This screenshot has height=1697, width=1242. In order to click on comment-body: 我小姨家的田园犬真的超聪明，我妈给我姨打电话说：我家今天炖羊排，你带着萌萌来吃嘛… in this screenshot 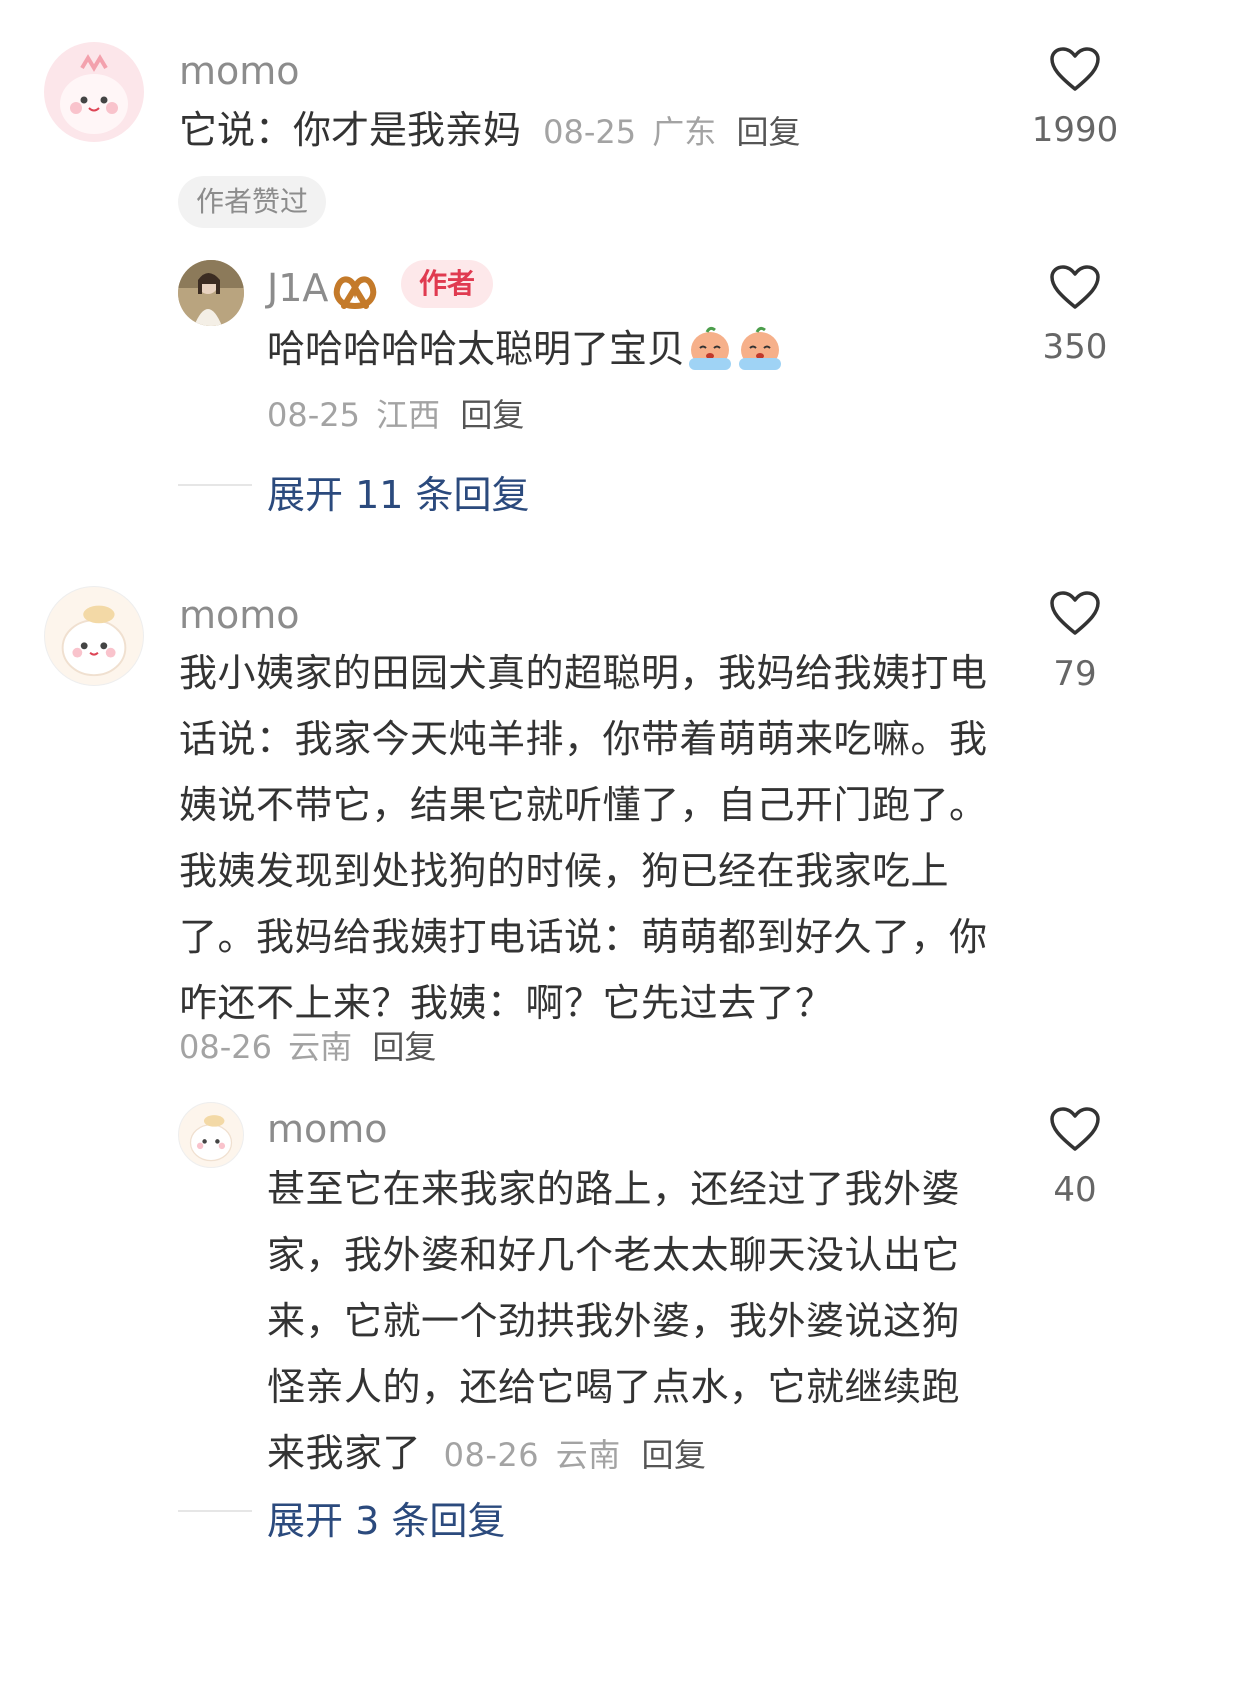, I will do `click(583, 838)`.